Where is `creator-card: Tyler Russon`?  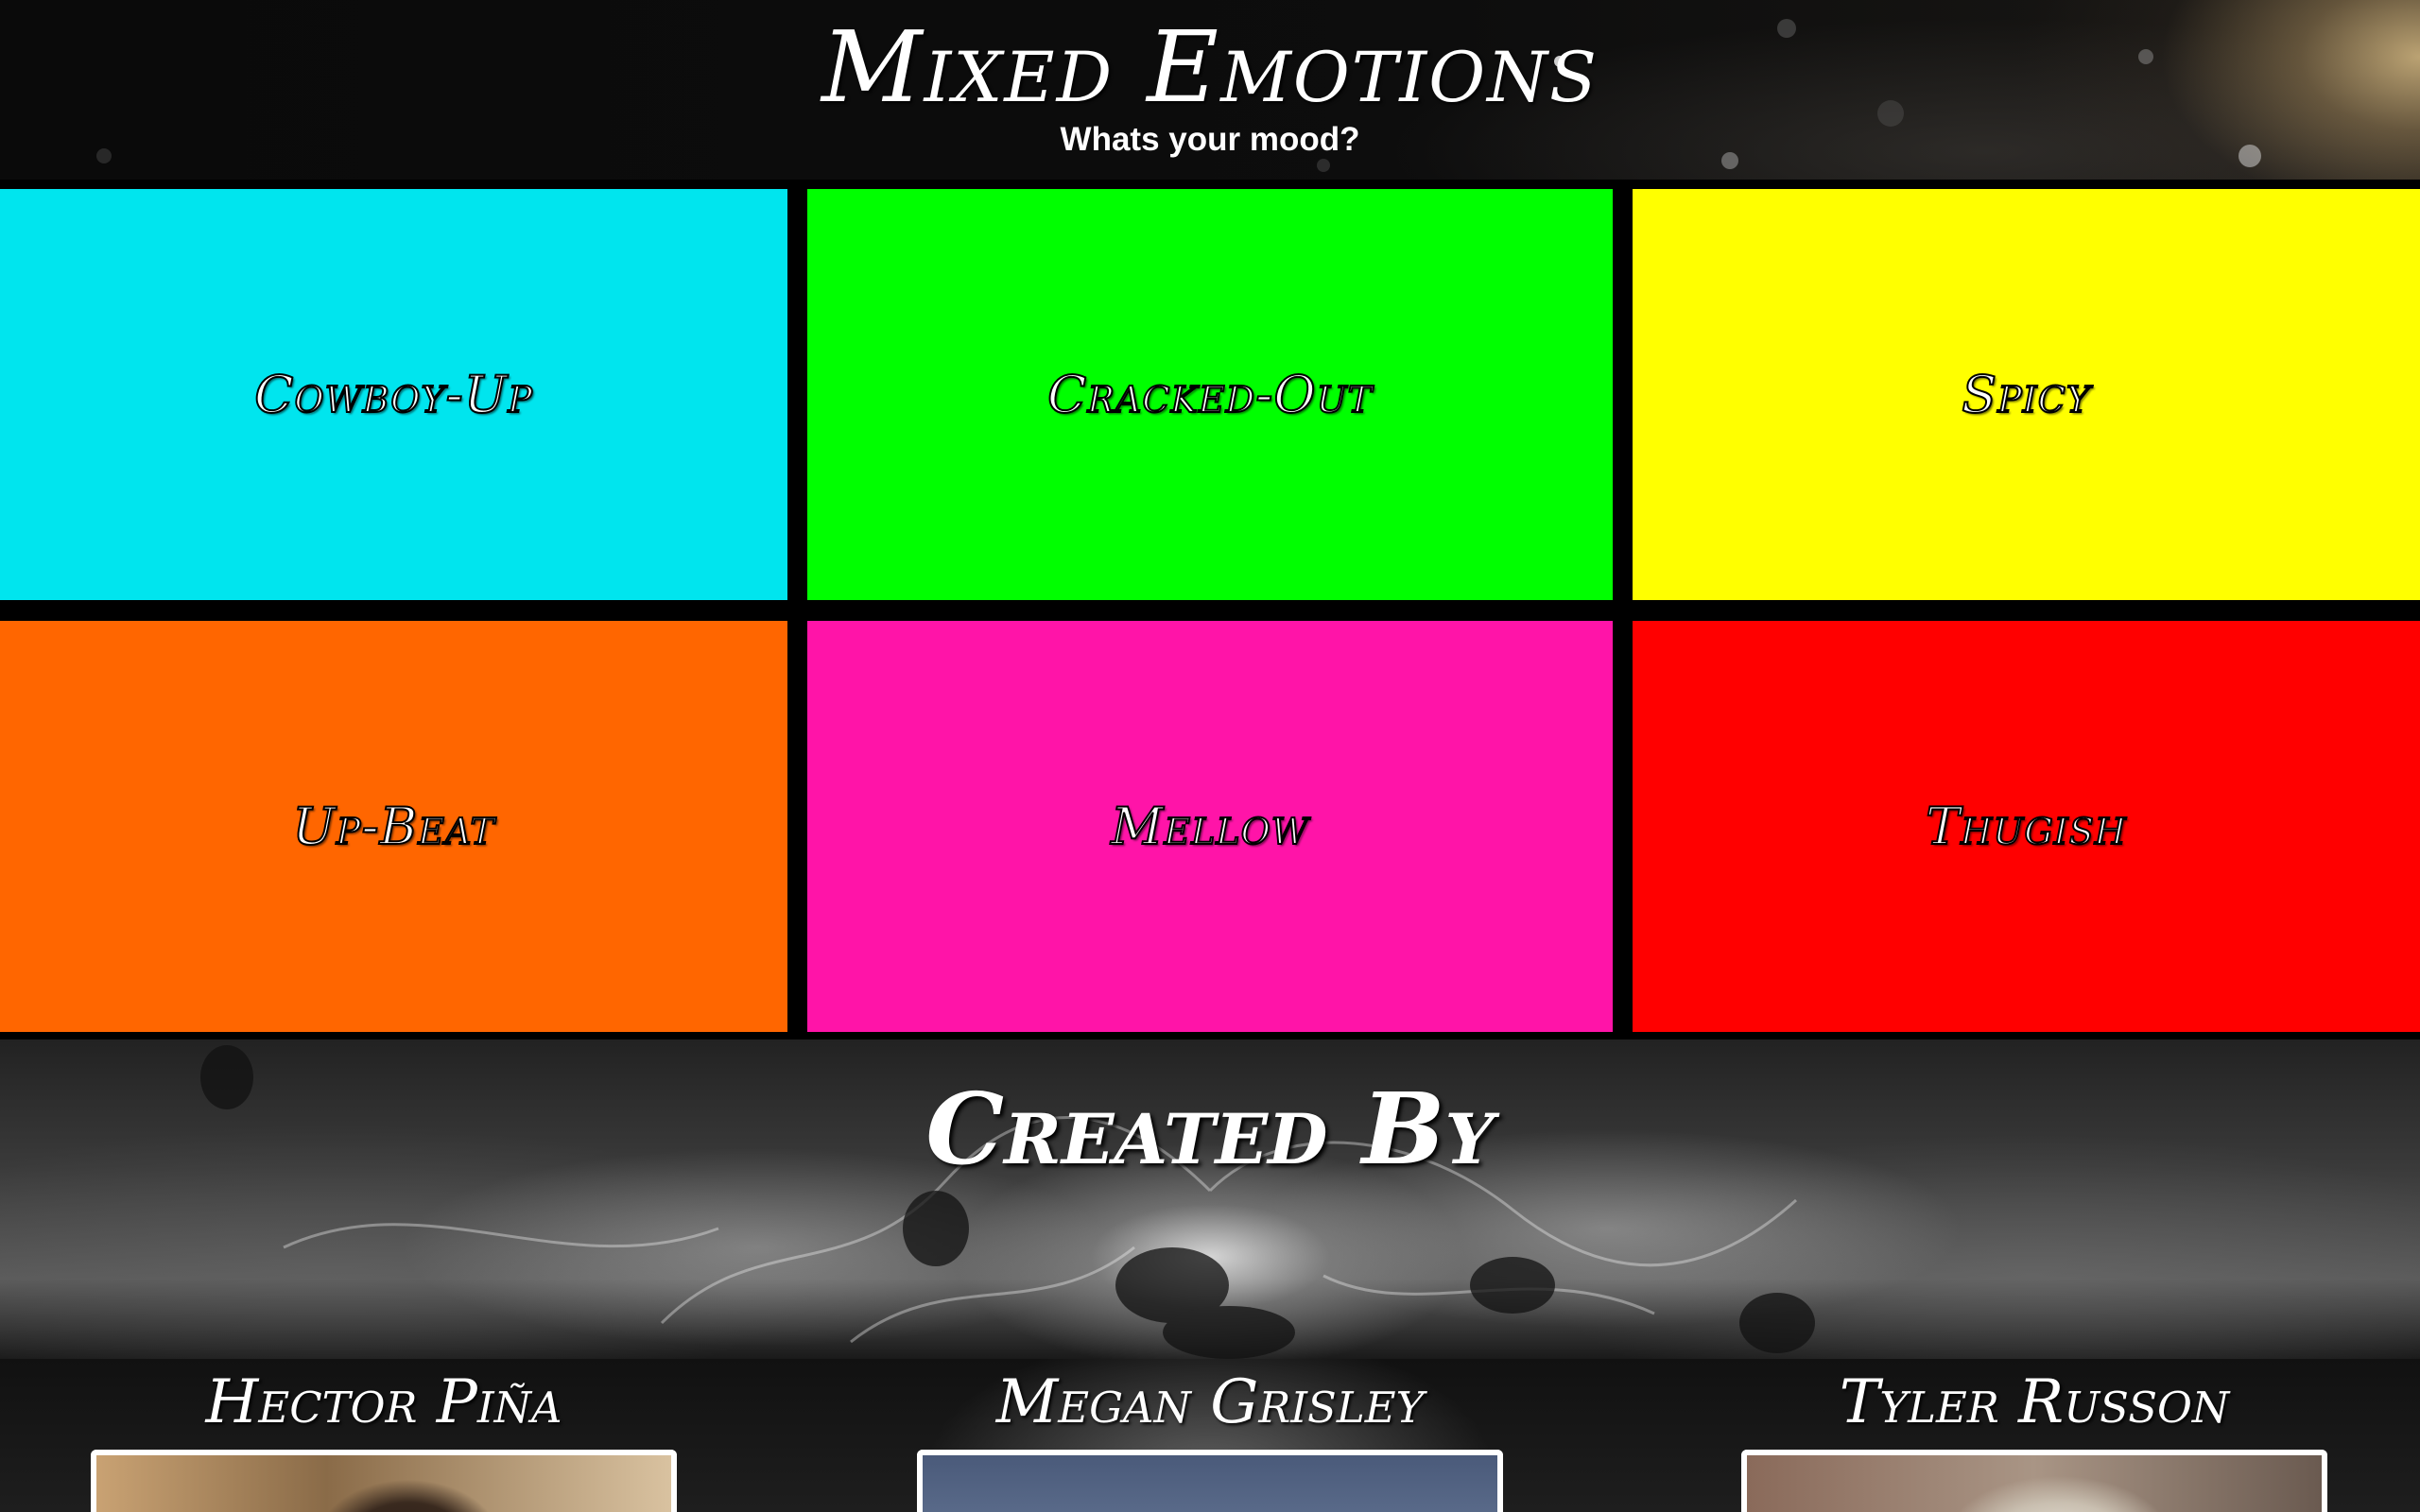 creator-card: Tyler Russon is located at coordinates (2034, 1435).